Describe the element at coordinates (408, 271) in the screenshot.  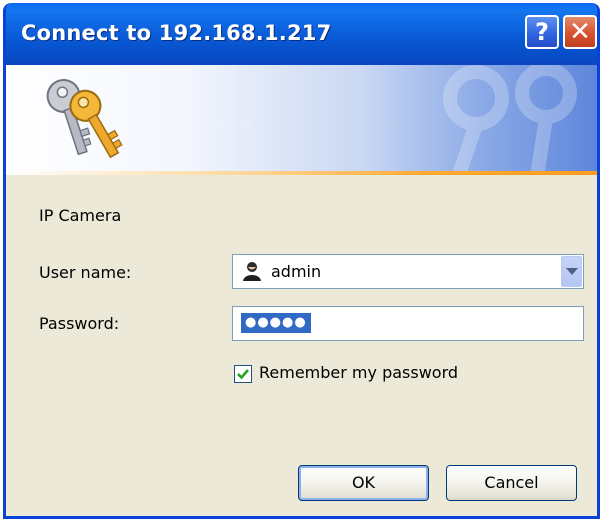
I see `username-combobox: admin` at that location.